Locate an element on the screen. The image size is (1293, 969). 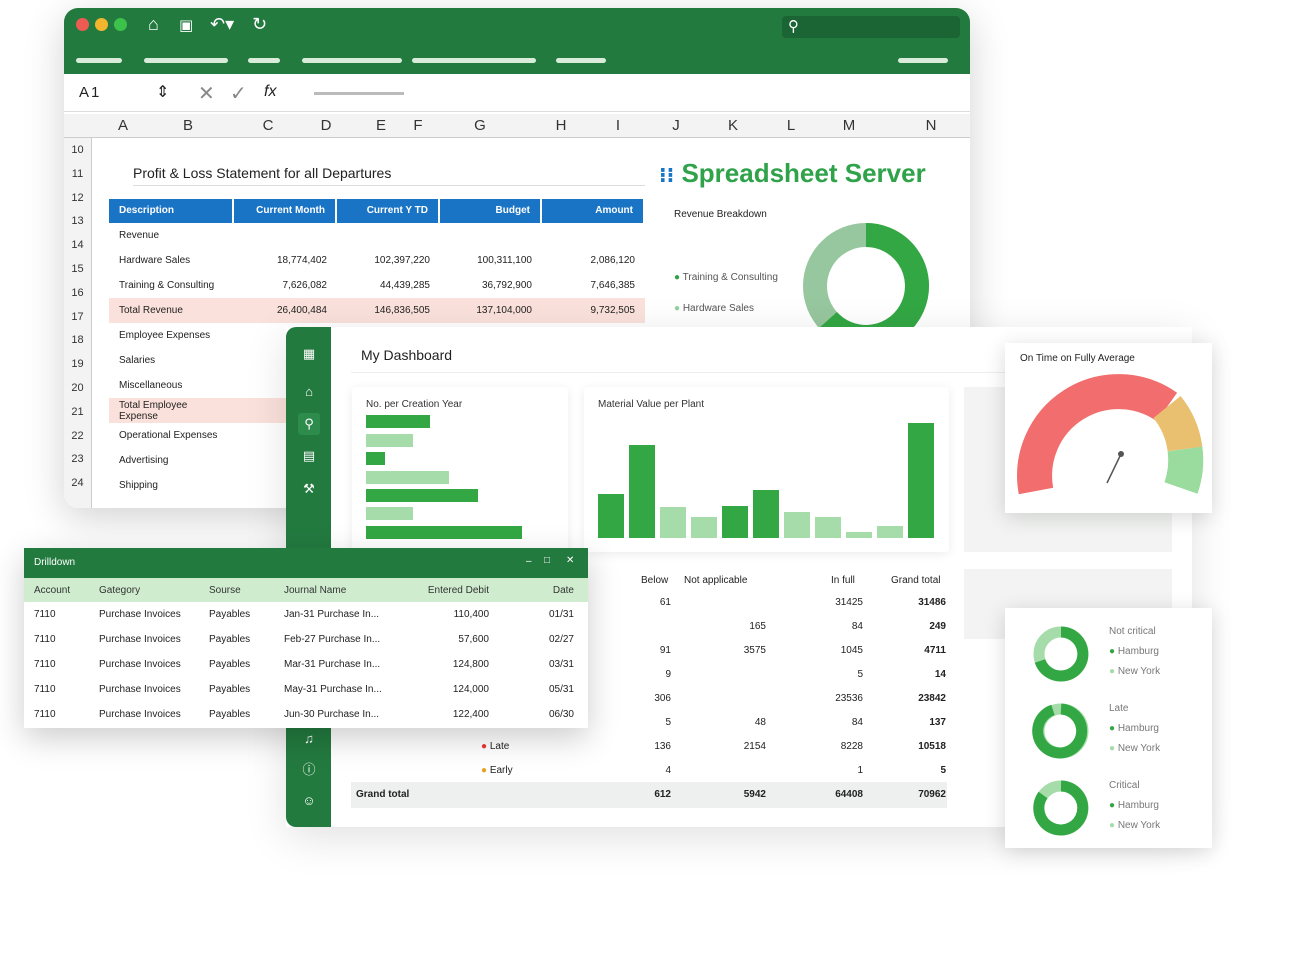
table-cell: Total Revenue is located at coordinates (171, 310).